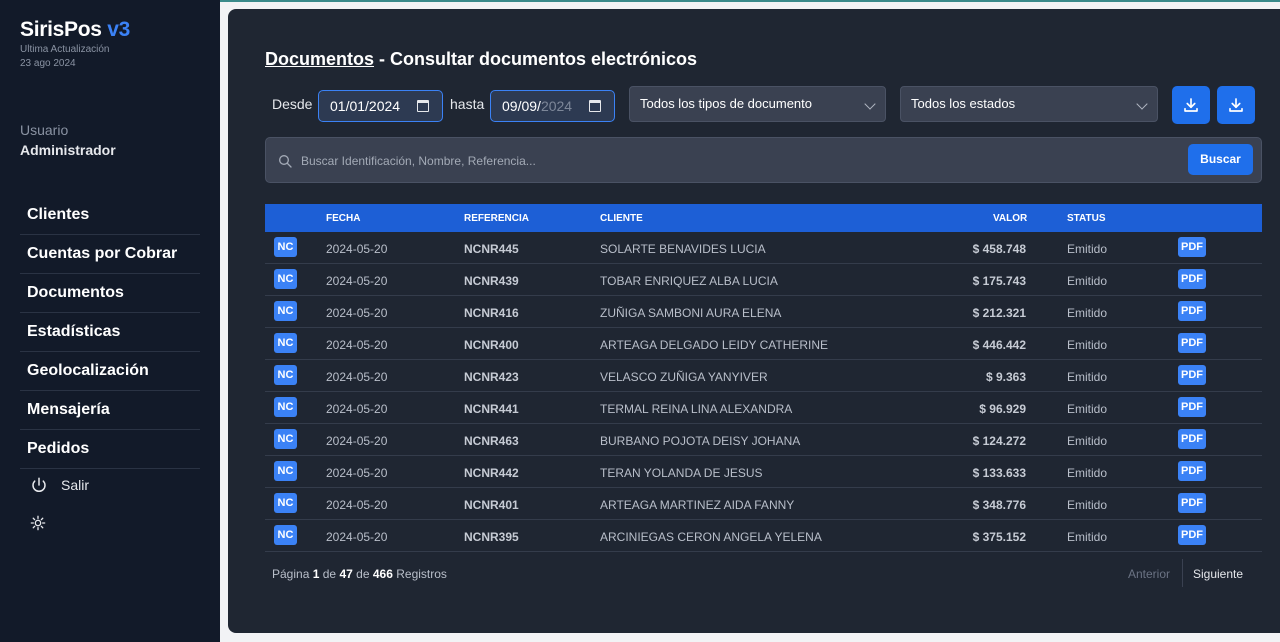  Describe the element at coordinates (110, 332) in the screenshot. I see `sidebar-item-estadisticas: Estadísticas` at that location.